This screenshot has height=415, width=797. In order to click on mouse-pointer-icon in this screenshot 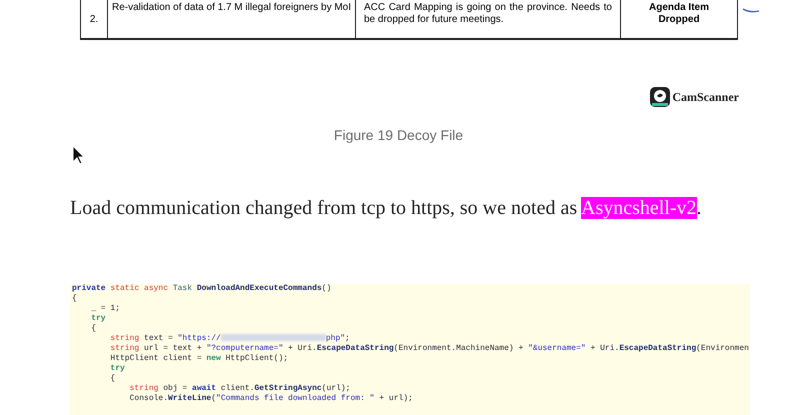, I will do `click(78, 155)`.